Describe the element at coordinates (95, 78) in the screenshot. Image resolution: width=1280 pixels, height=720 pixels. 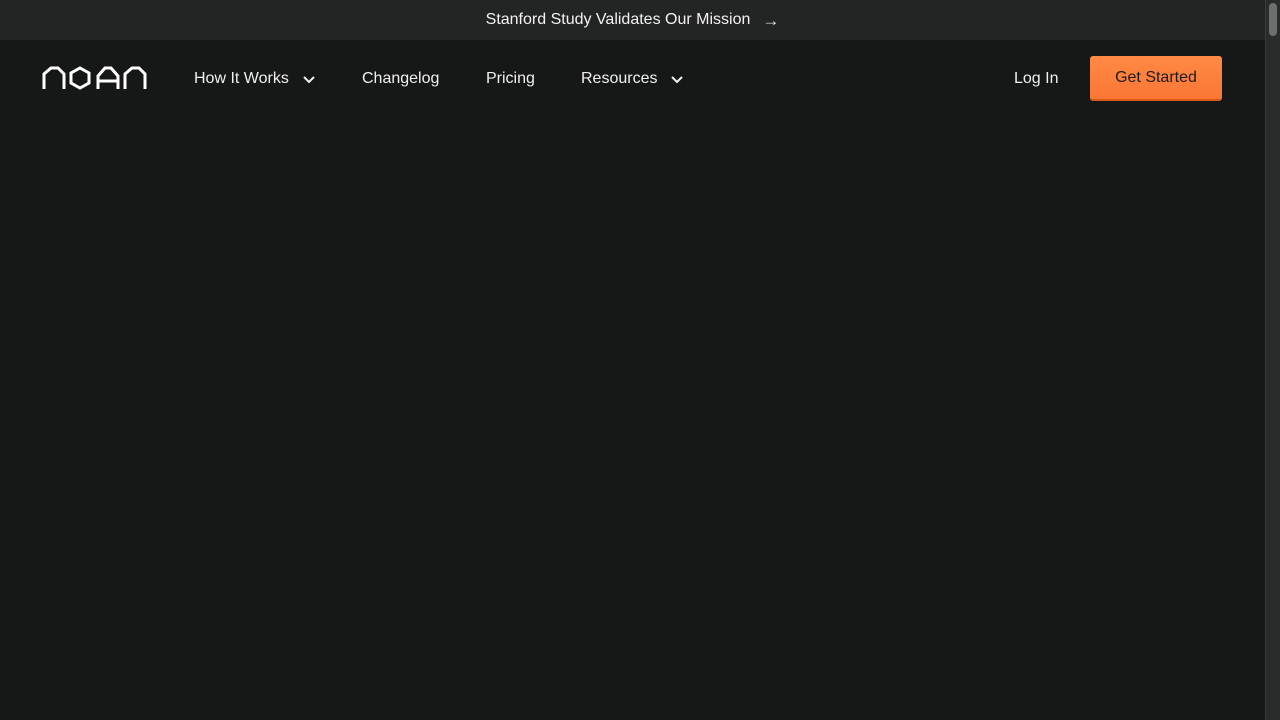
I see `noan-logo` at that location.